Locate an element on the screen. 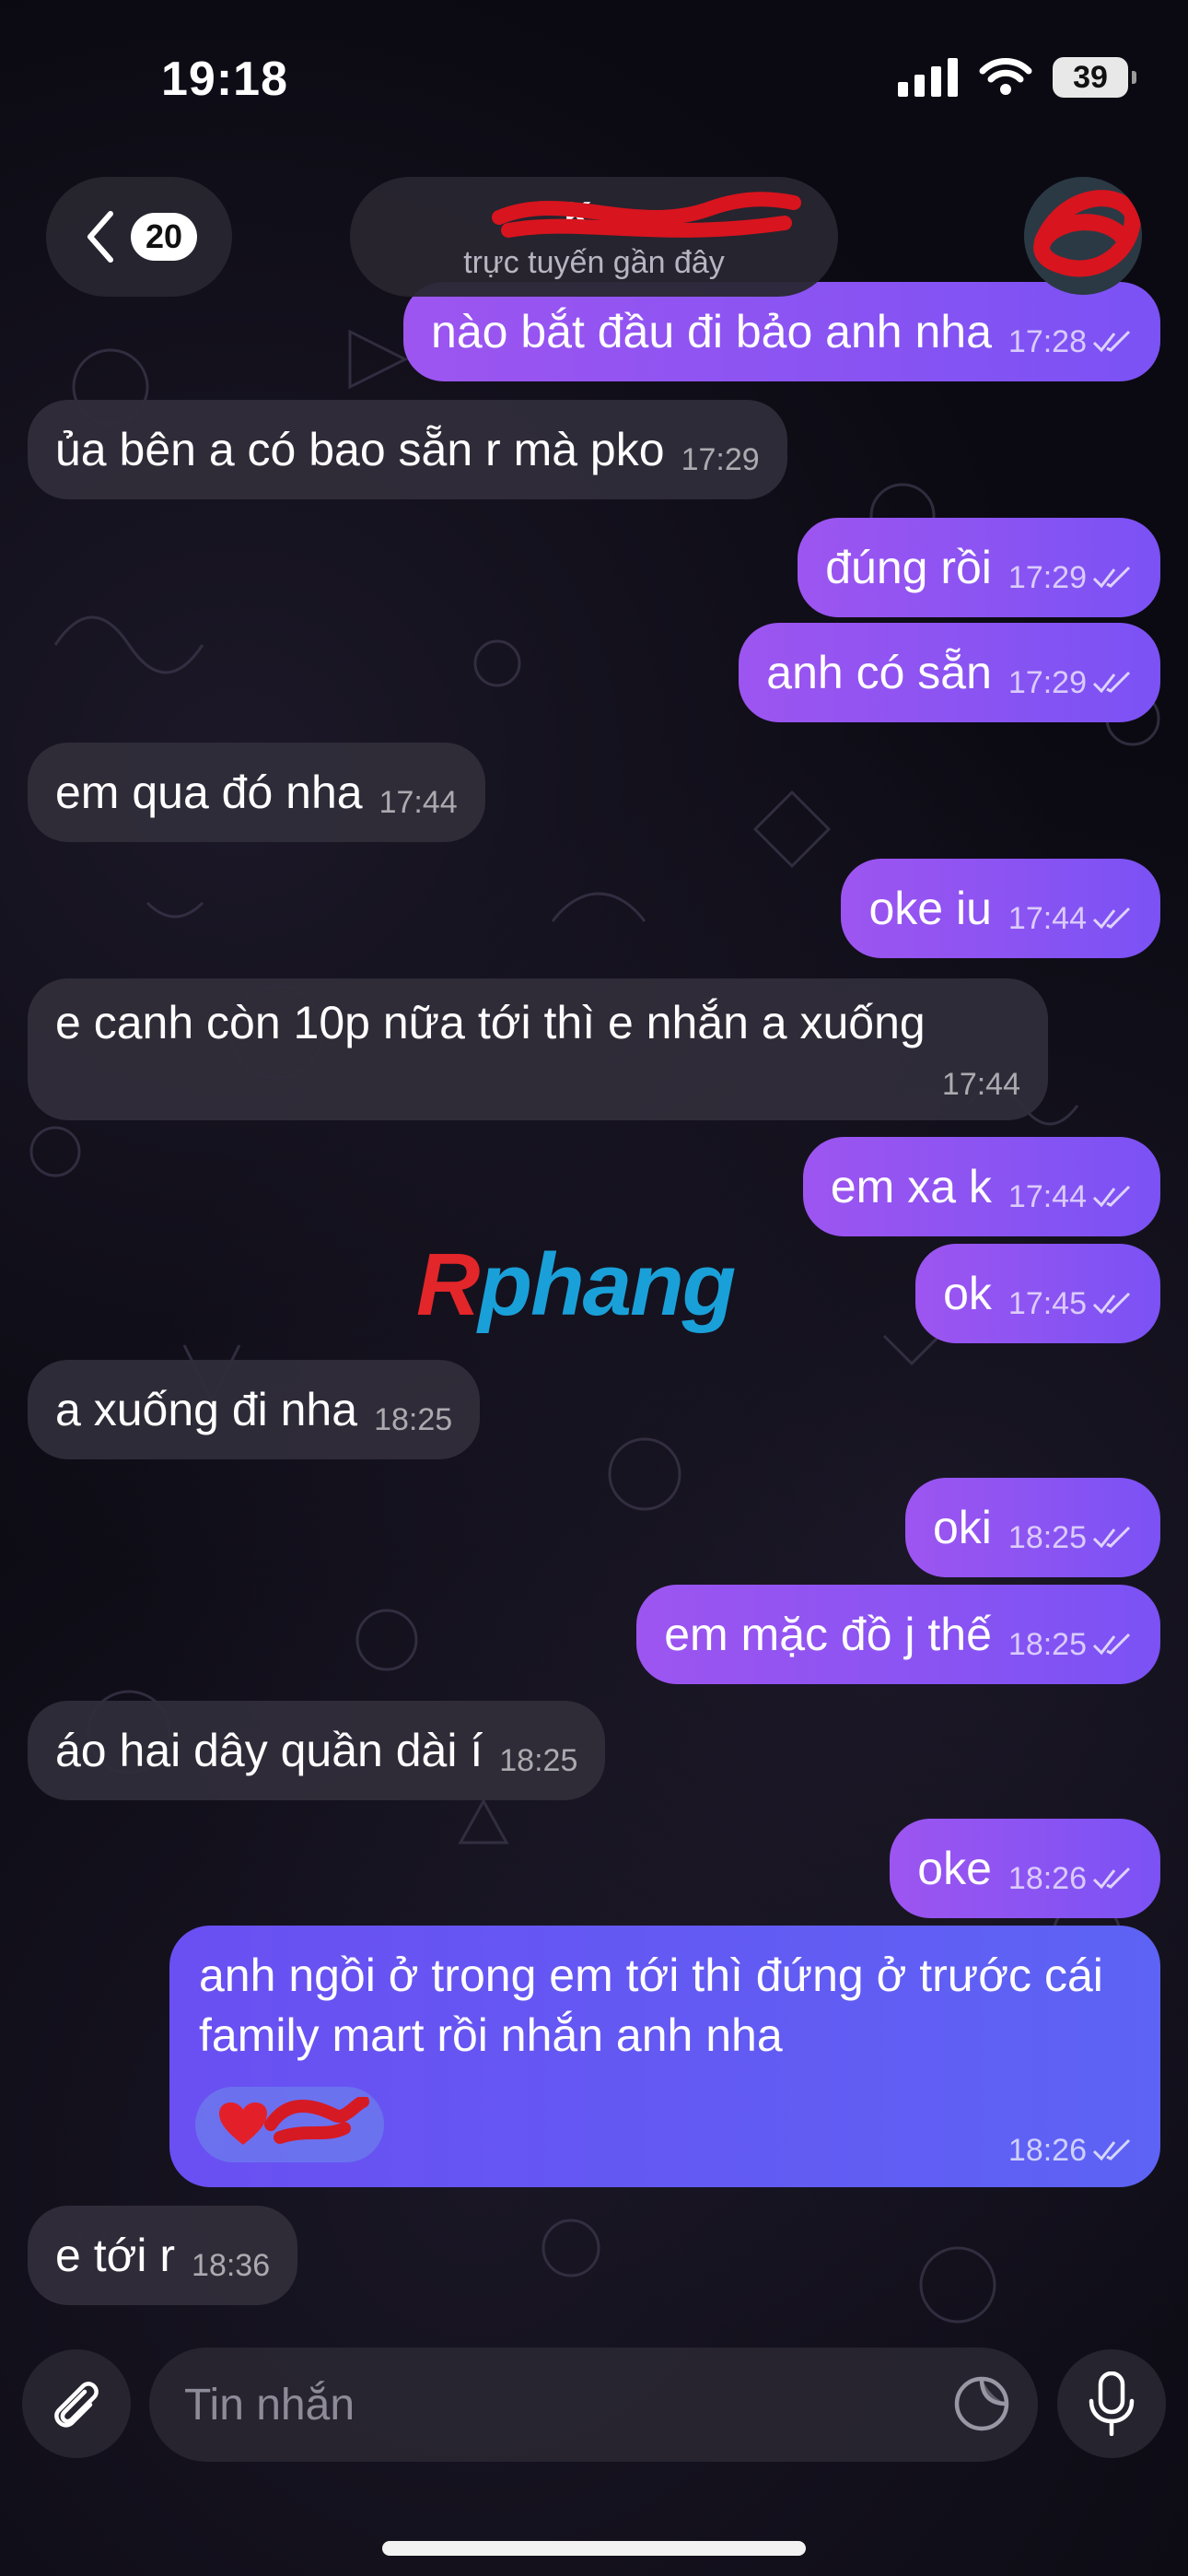 Image resolution: width=1188 pixels, height=2576 pixels. message-text: đúng rồi is located at coordinates (908, 567).